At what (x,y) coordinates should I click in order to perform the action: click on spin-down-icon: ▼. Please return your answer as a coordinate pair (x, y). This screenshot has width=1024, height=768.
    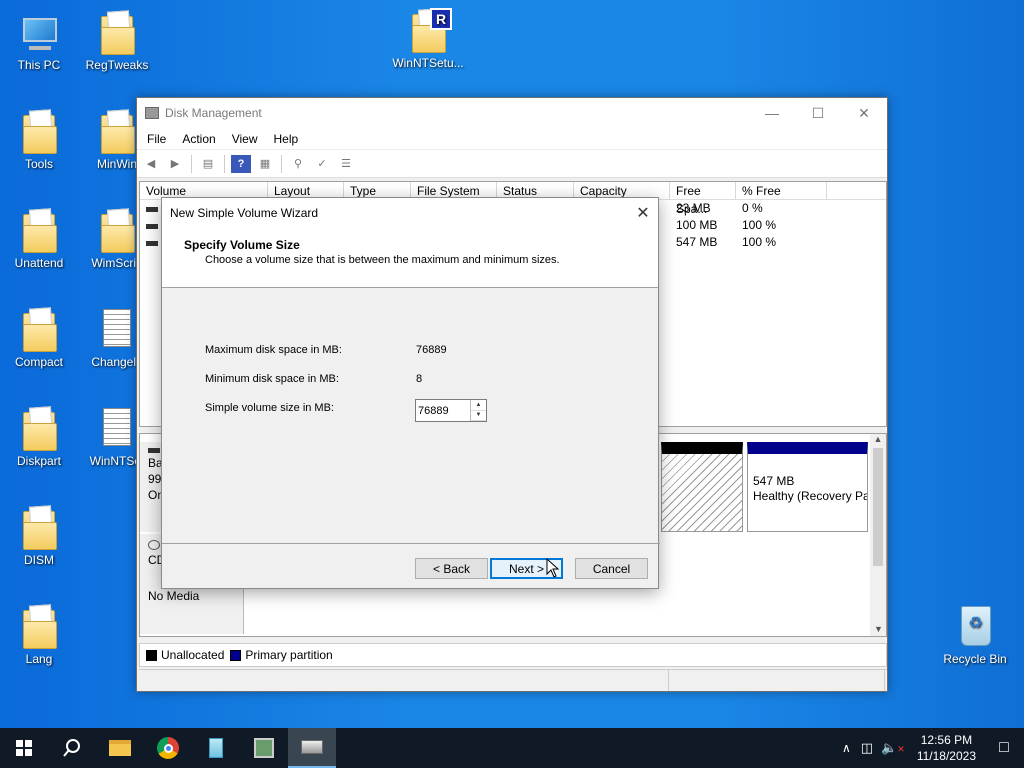
    Looking at the image, I should click on (478, 416).